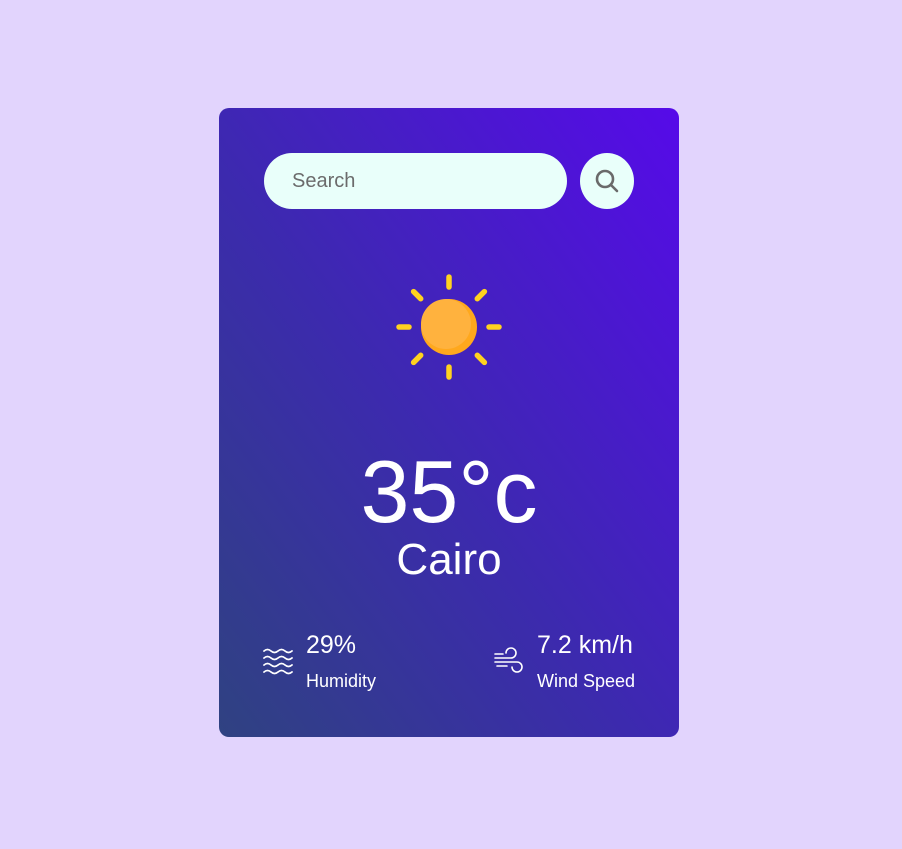 The width and height of the screenshot is (902, 849). Describe the element at coordinates (415, 181) in the screenshot. I see `search-input` at that location.